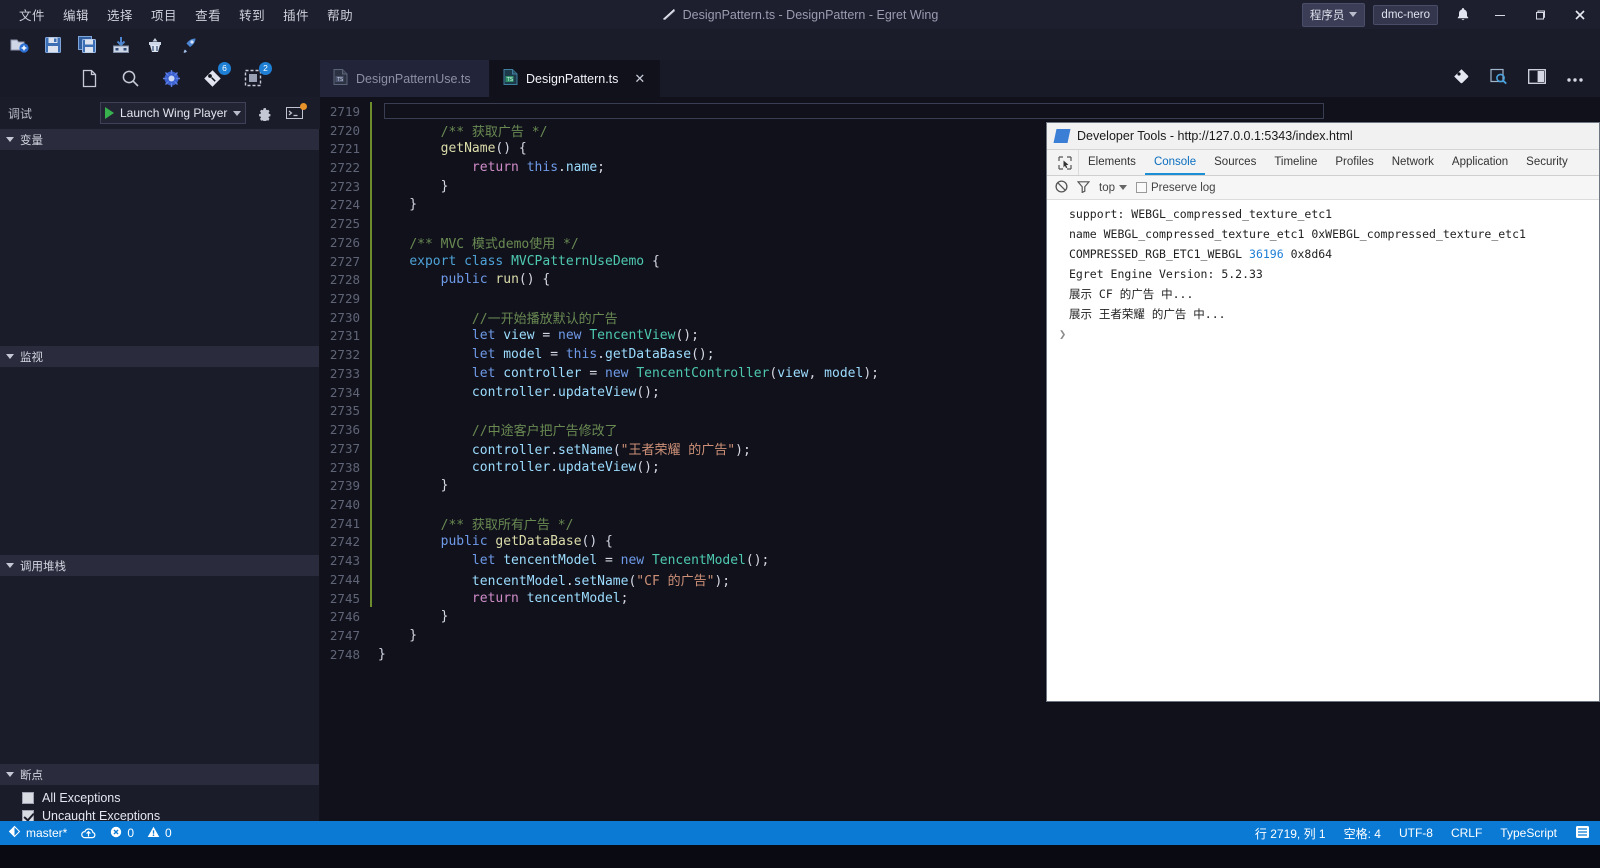  I want to click on devtools-tab-sources: Sources, so click(1235, 162).